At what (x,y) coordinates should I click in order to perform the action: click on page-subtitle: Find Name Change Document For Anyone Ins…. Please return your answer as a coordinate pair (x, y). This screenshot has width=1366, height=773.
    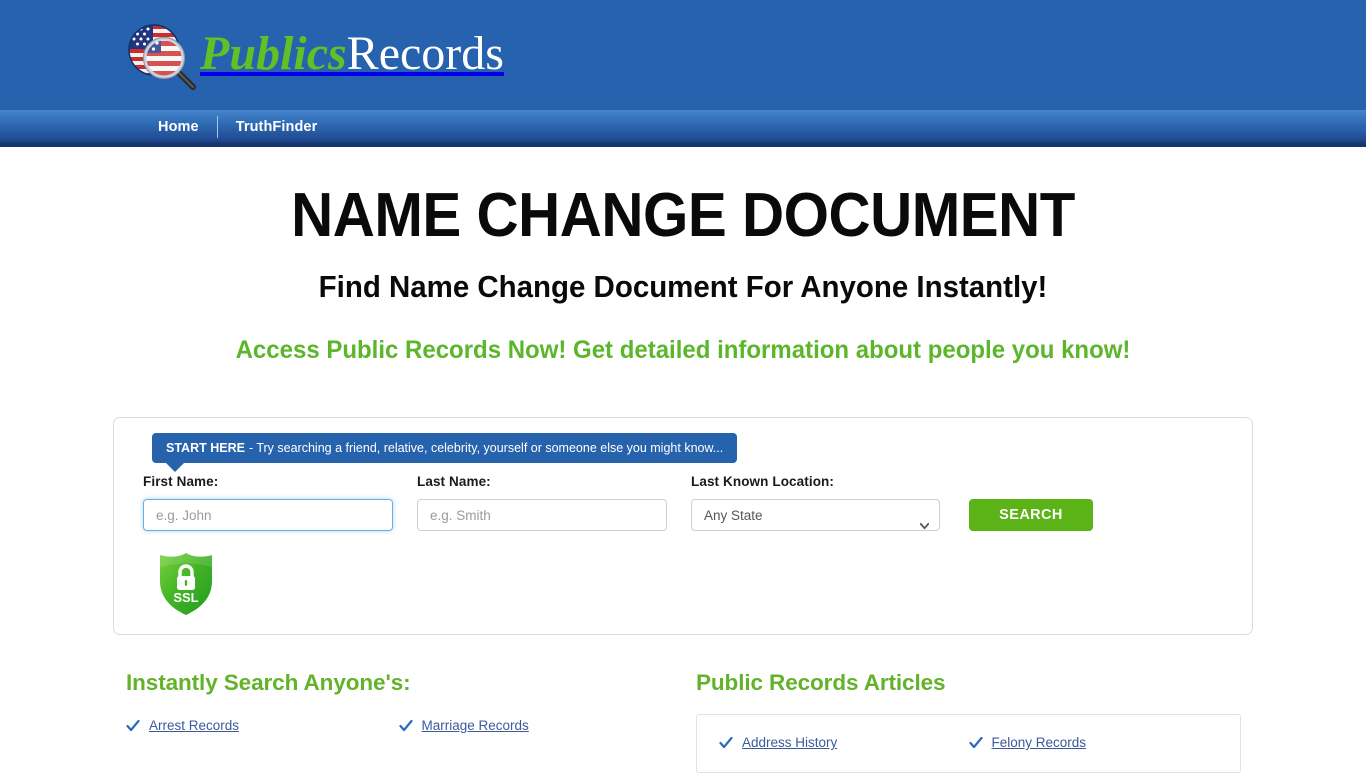
    Looking at the image, I should click on (683, 287).